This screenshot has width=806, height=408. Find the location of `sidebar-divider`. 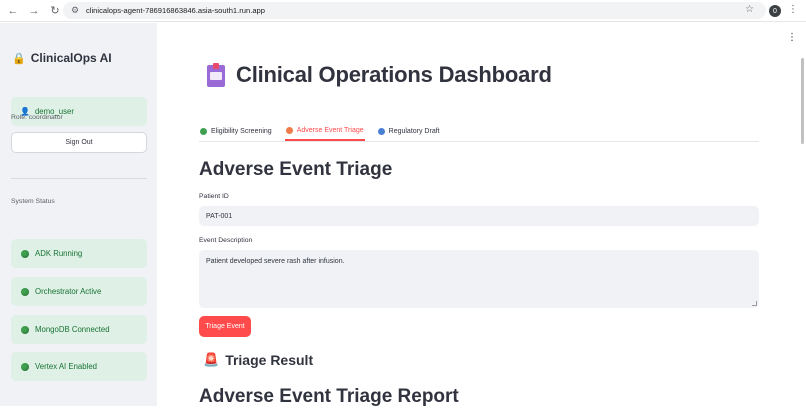

sidebar-divider is located at coordinates (79, 178).